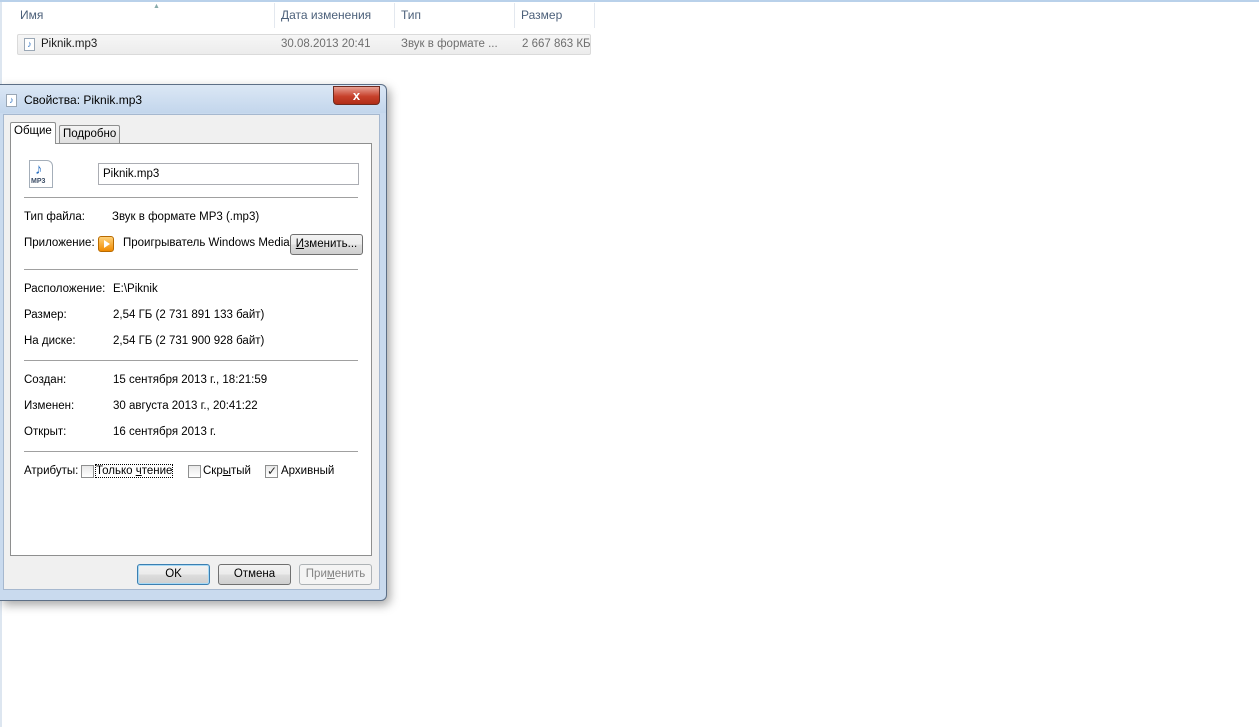 The height and width of the screenshot is (727, 1259). I want to click on disk-size-label: На диске:, so click(50, 341).